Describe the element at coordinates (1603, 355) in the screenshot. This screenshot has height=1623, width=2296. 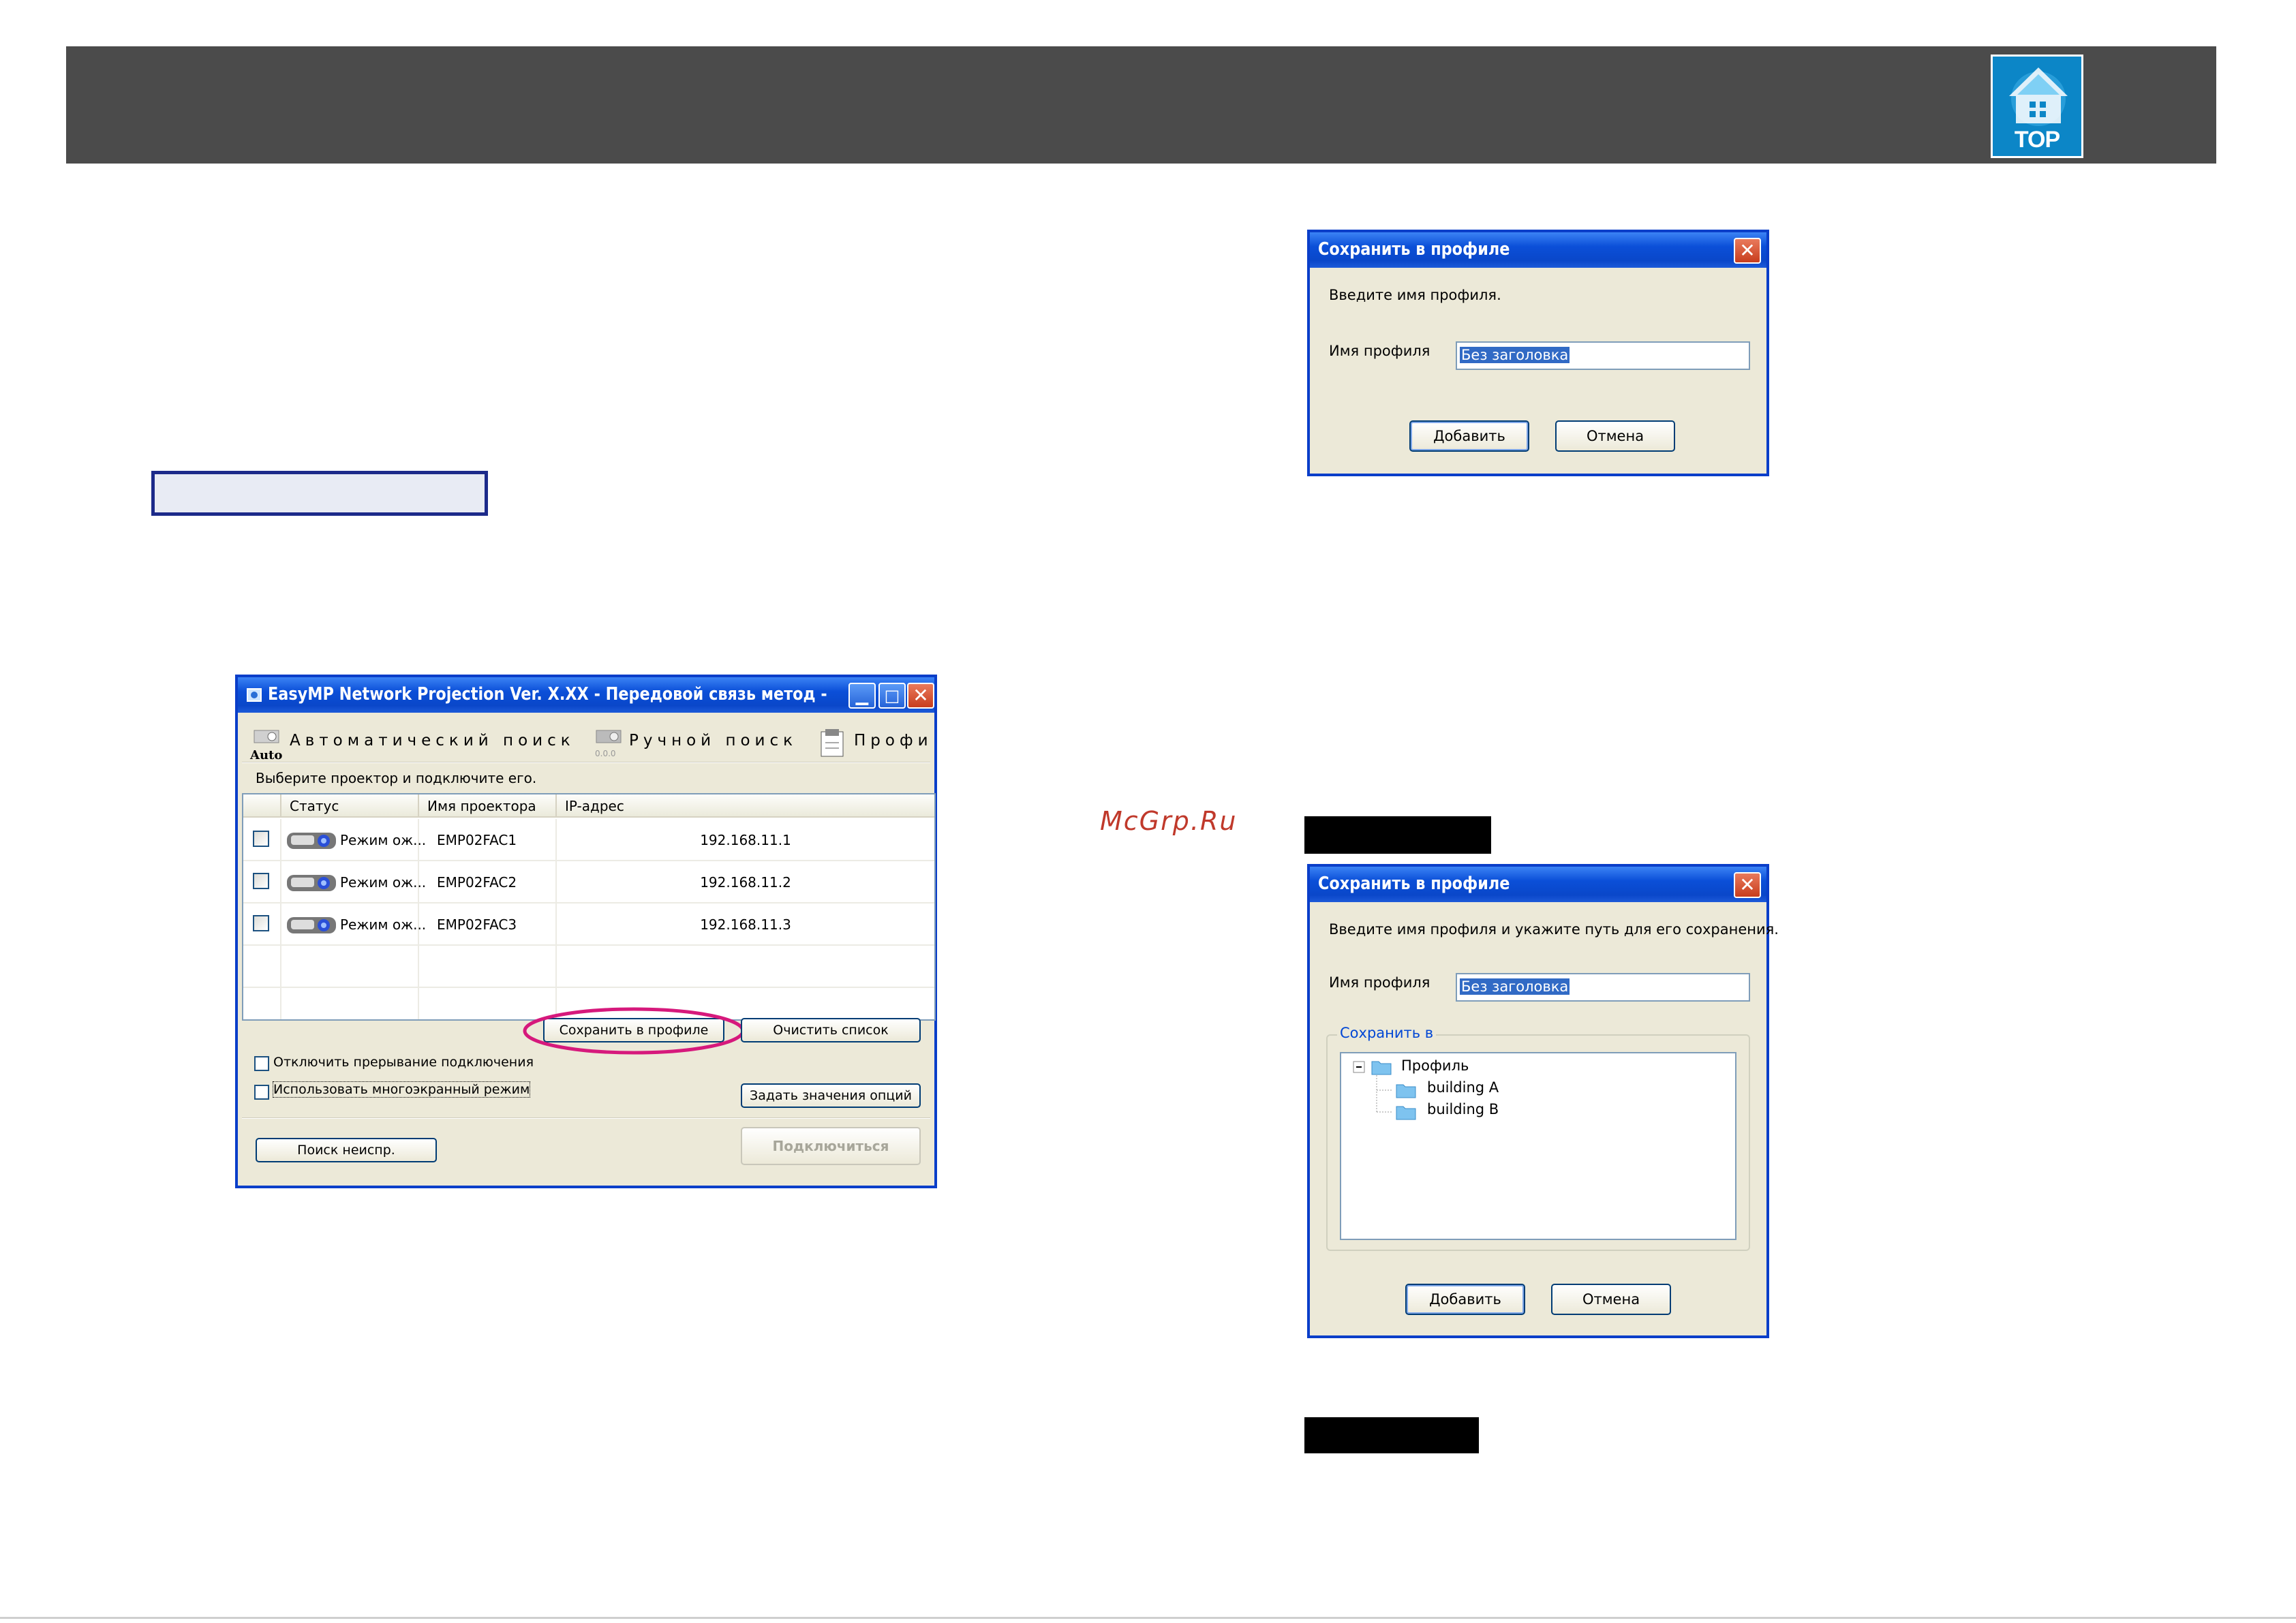
I see `dialog1-profile-name-input: Без заголовка` at that location.